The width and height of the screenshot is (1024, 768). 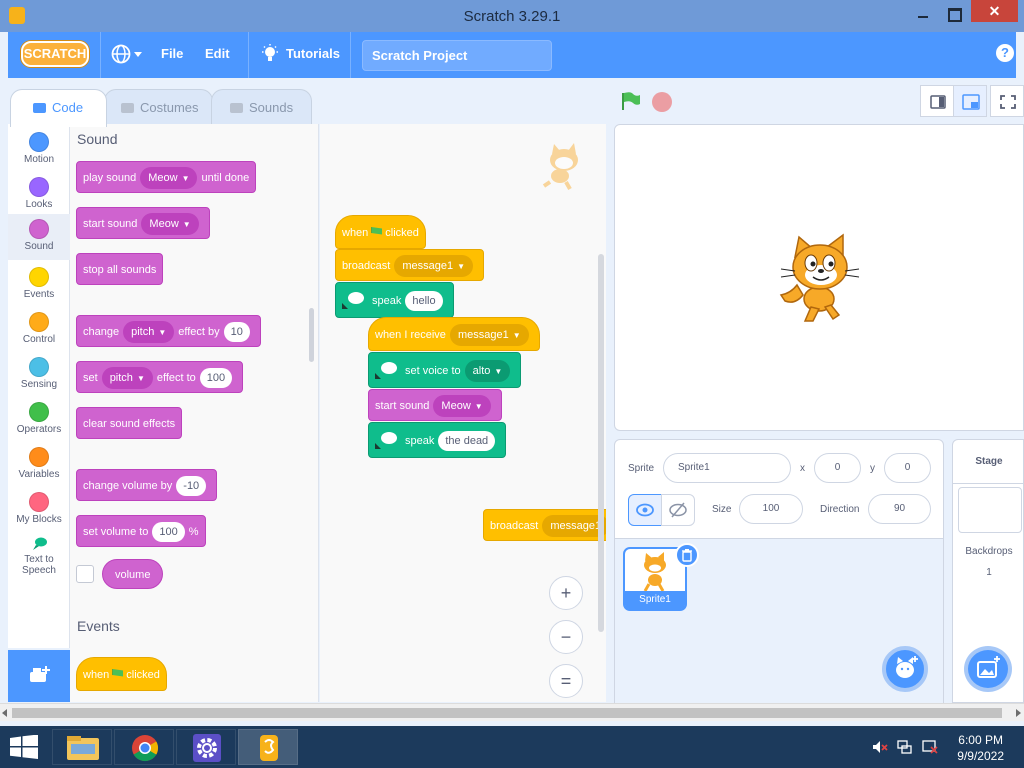 What do you see at coordinates (837, 468) in the screenshot?
I see `sprite-x-input: 0` at bounding box center [837, 468].